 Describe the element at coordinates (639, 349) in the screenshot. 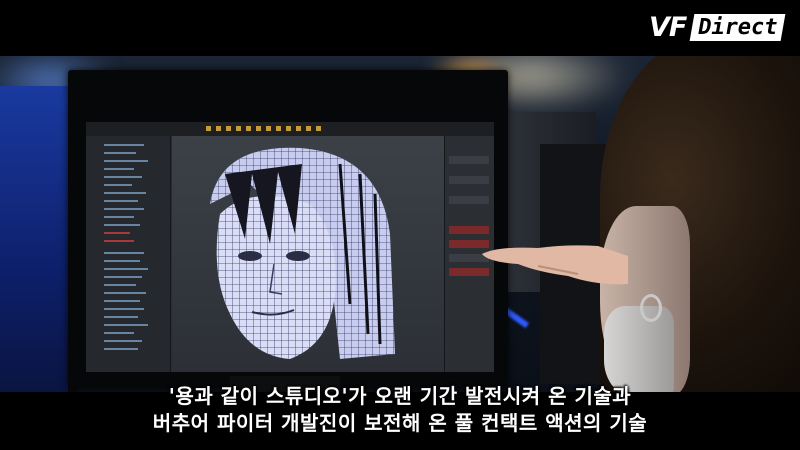

I see `face-mask` at that location.